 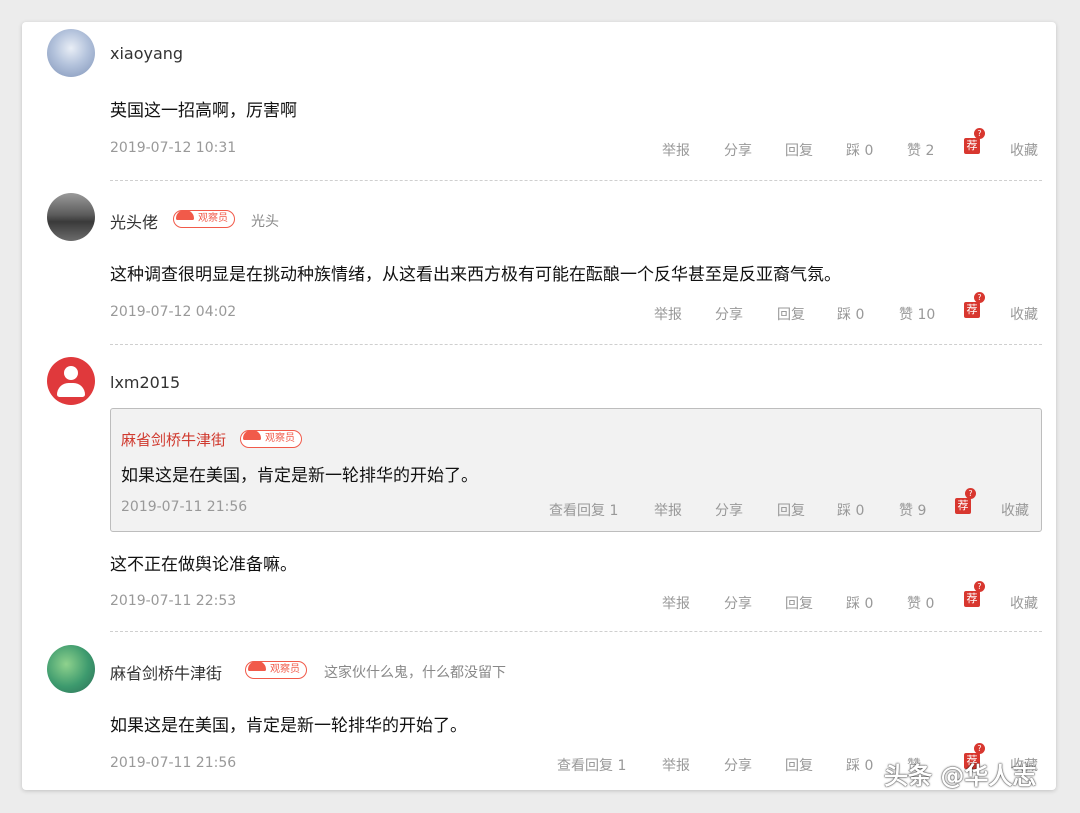 I want to click on like-button: 赞 9, so click(x=912, y=510).